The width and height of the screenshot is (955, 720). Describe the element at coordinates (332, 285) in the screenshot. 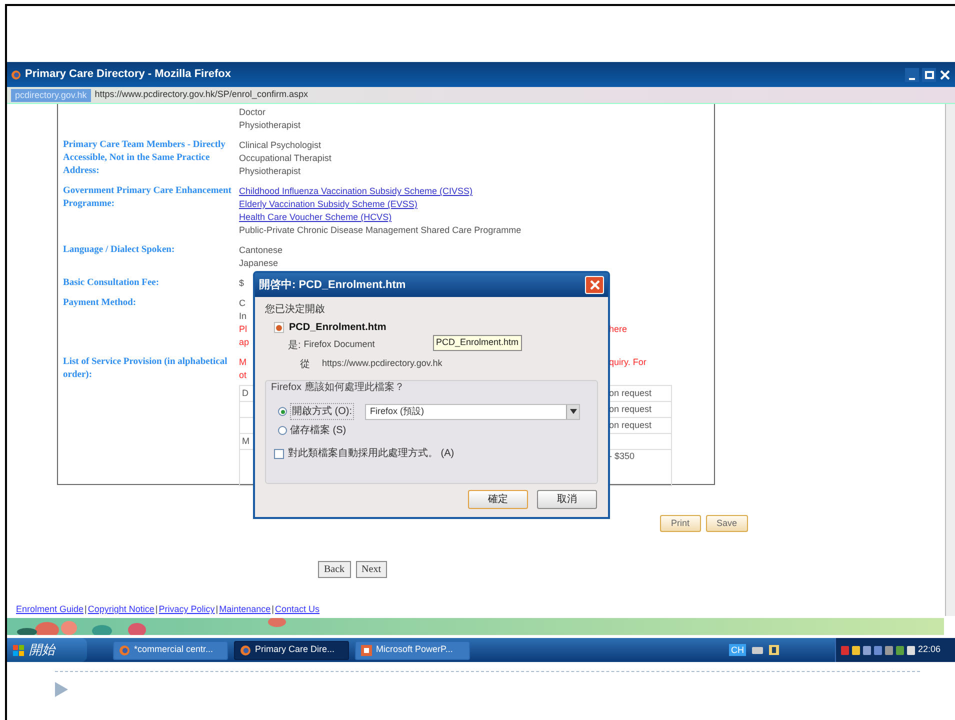

I see `dialog-title: 開啓中: PCD_Enrolment.htm` at that location.